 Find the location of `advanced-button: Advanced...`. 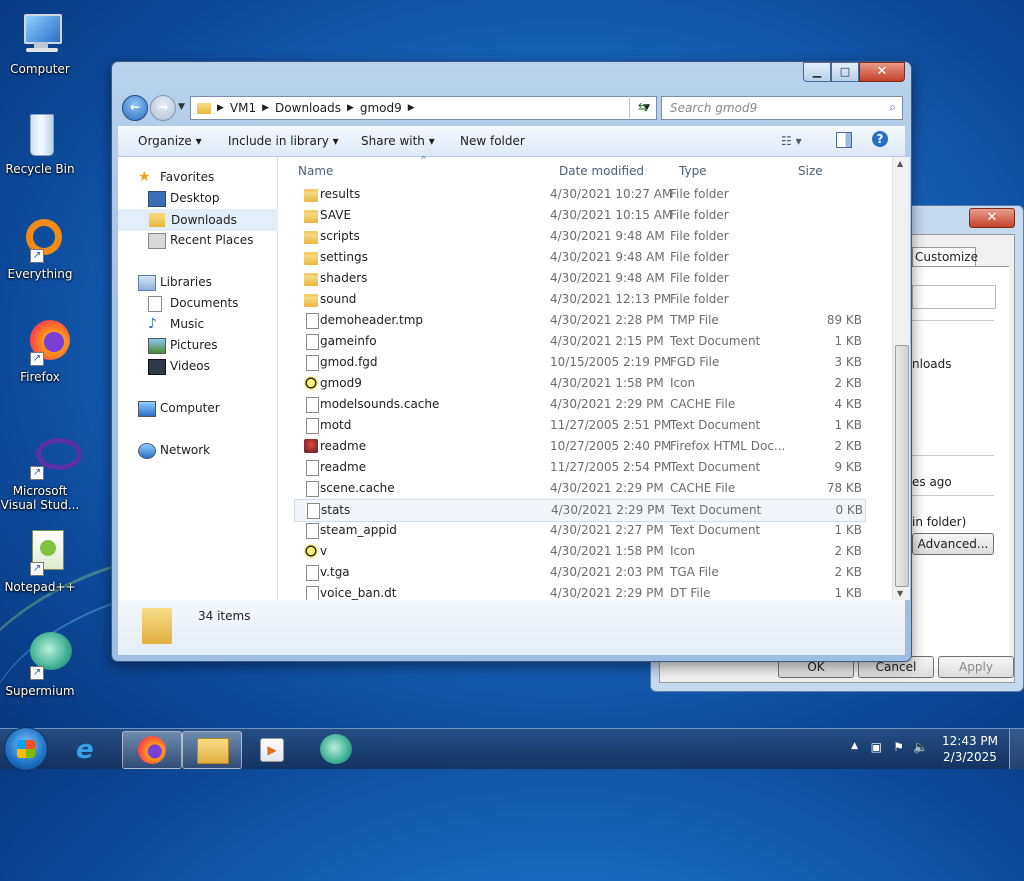

advanced-button: Advanced... is located at coordinates (953, 544).